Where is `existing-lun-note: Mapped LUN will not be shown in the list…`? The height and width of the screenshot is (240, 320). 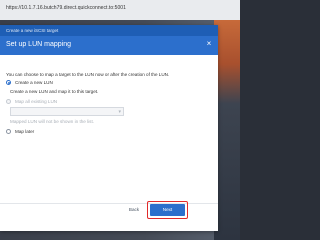
existing-lun-note: Mapped LUN will not be shown in the list… is located at coordinates (52, 121).